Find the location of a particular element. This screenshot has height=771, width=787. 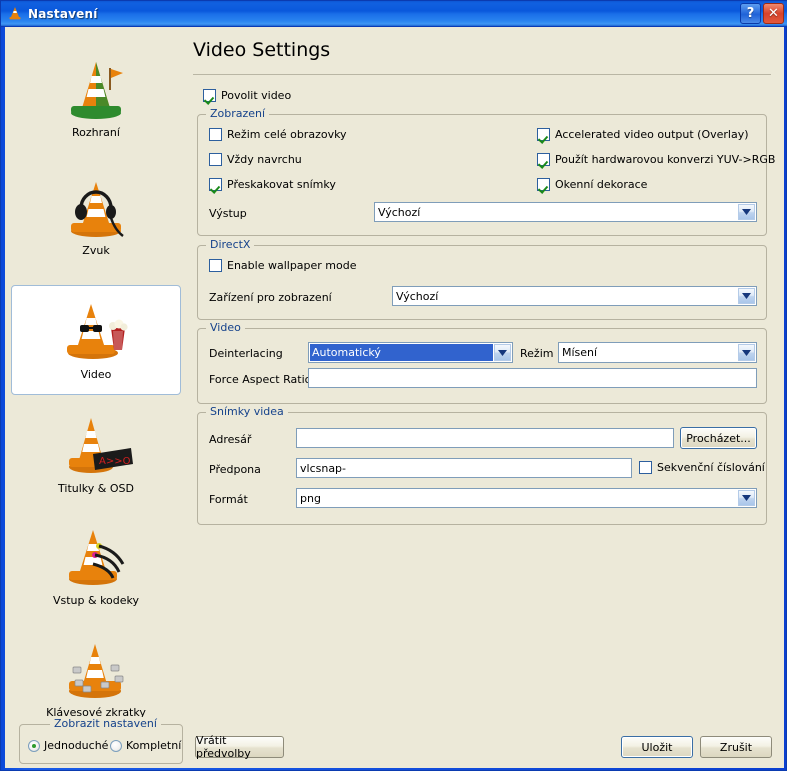

checkbox-wallpaper-mode-indicator is located at coordinates (215, 265).